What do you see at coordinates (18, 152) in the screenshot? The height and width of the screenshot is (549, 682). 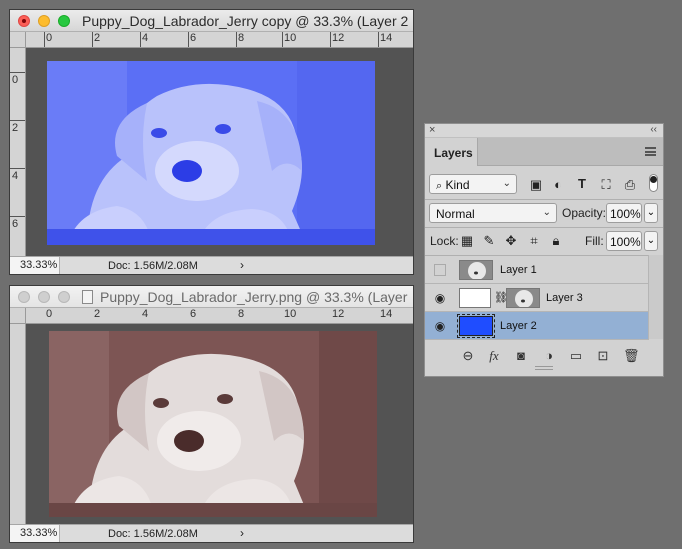 I see `vertical-ruler: 0 2 4 6` at bounding box center [18, 152].